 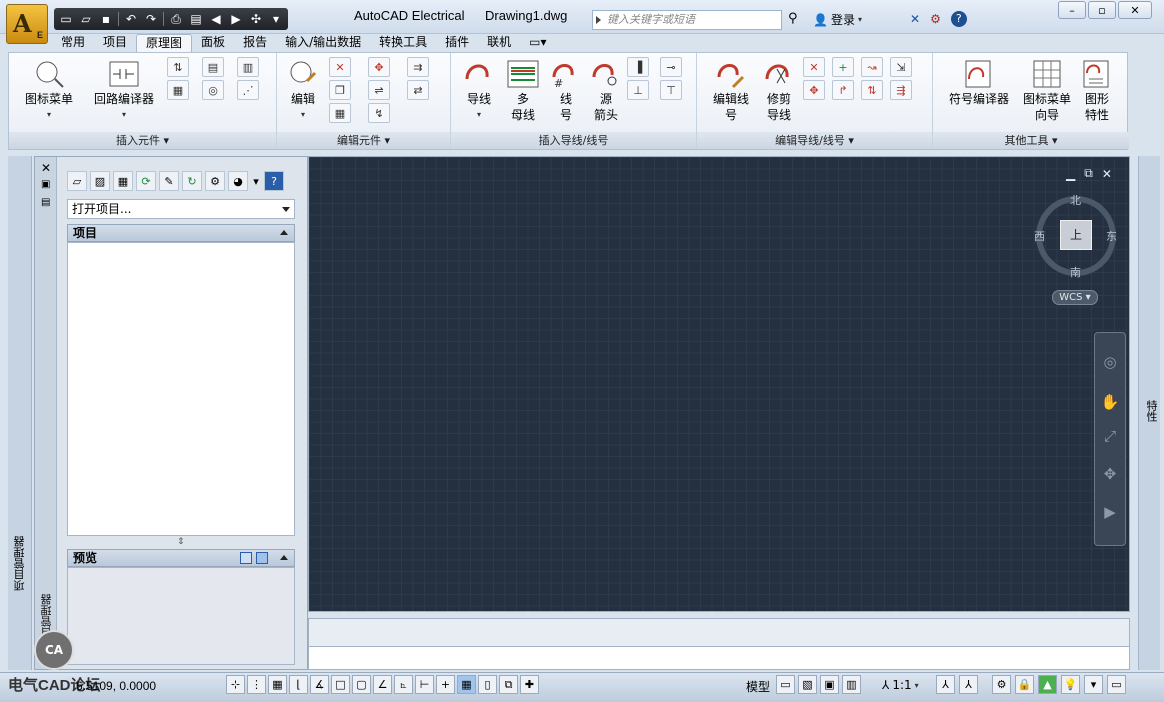 I want to click on preview-icon, so click(x=246, y=558).